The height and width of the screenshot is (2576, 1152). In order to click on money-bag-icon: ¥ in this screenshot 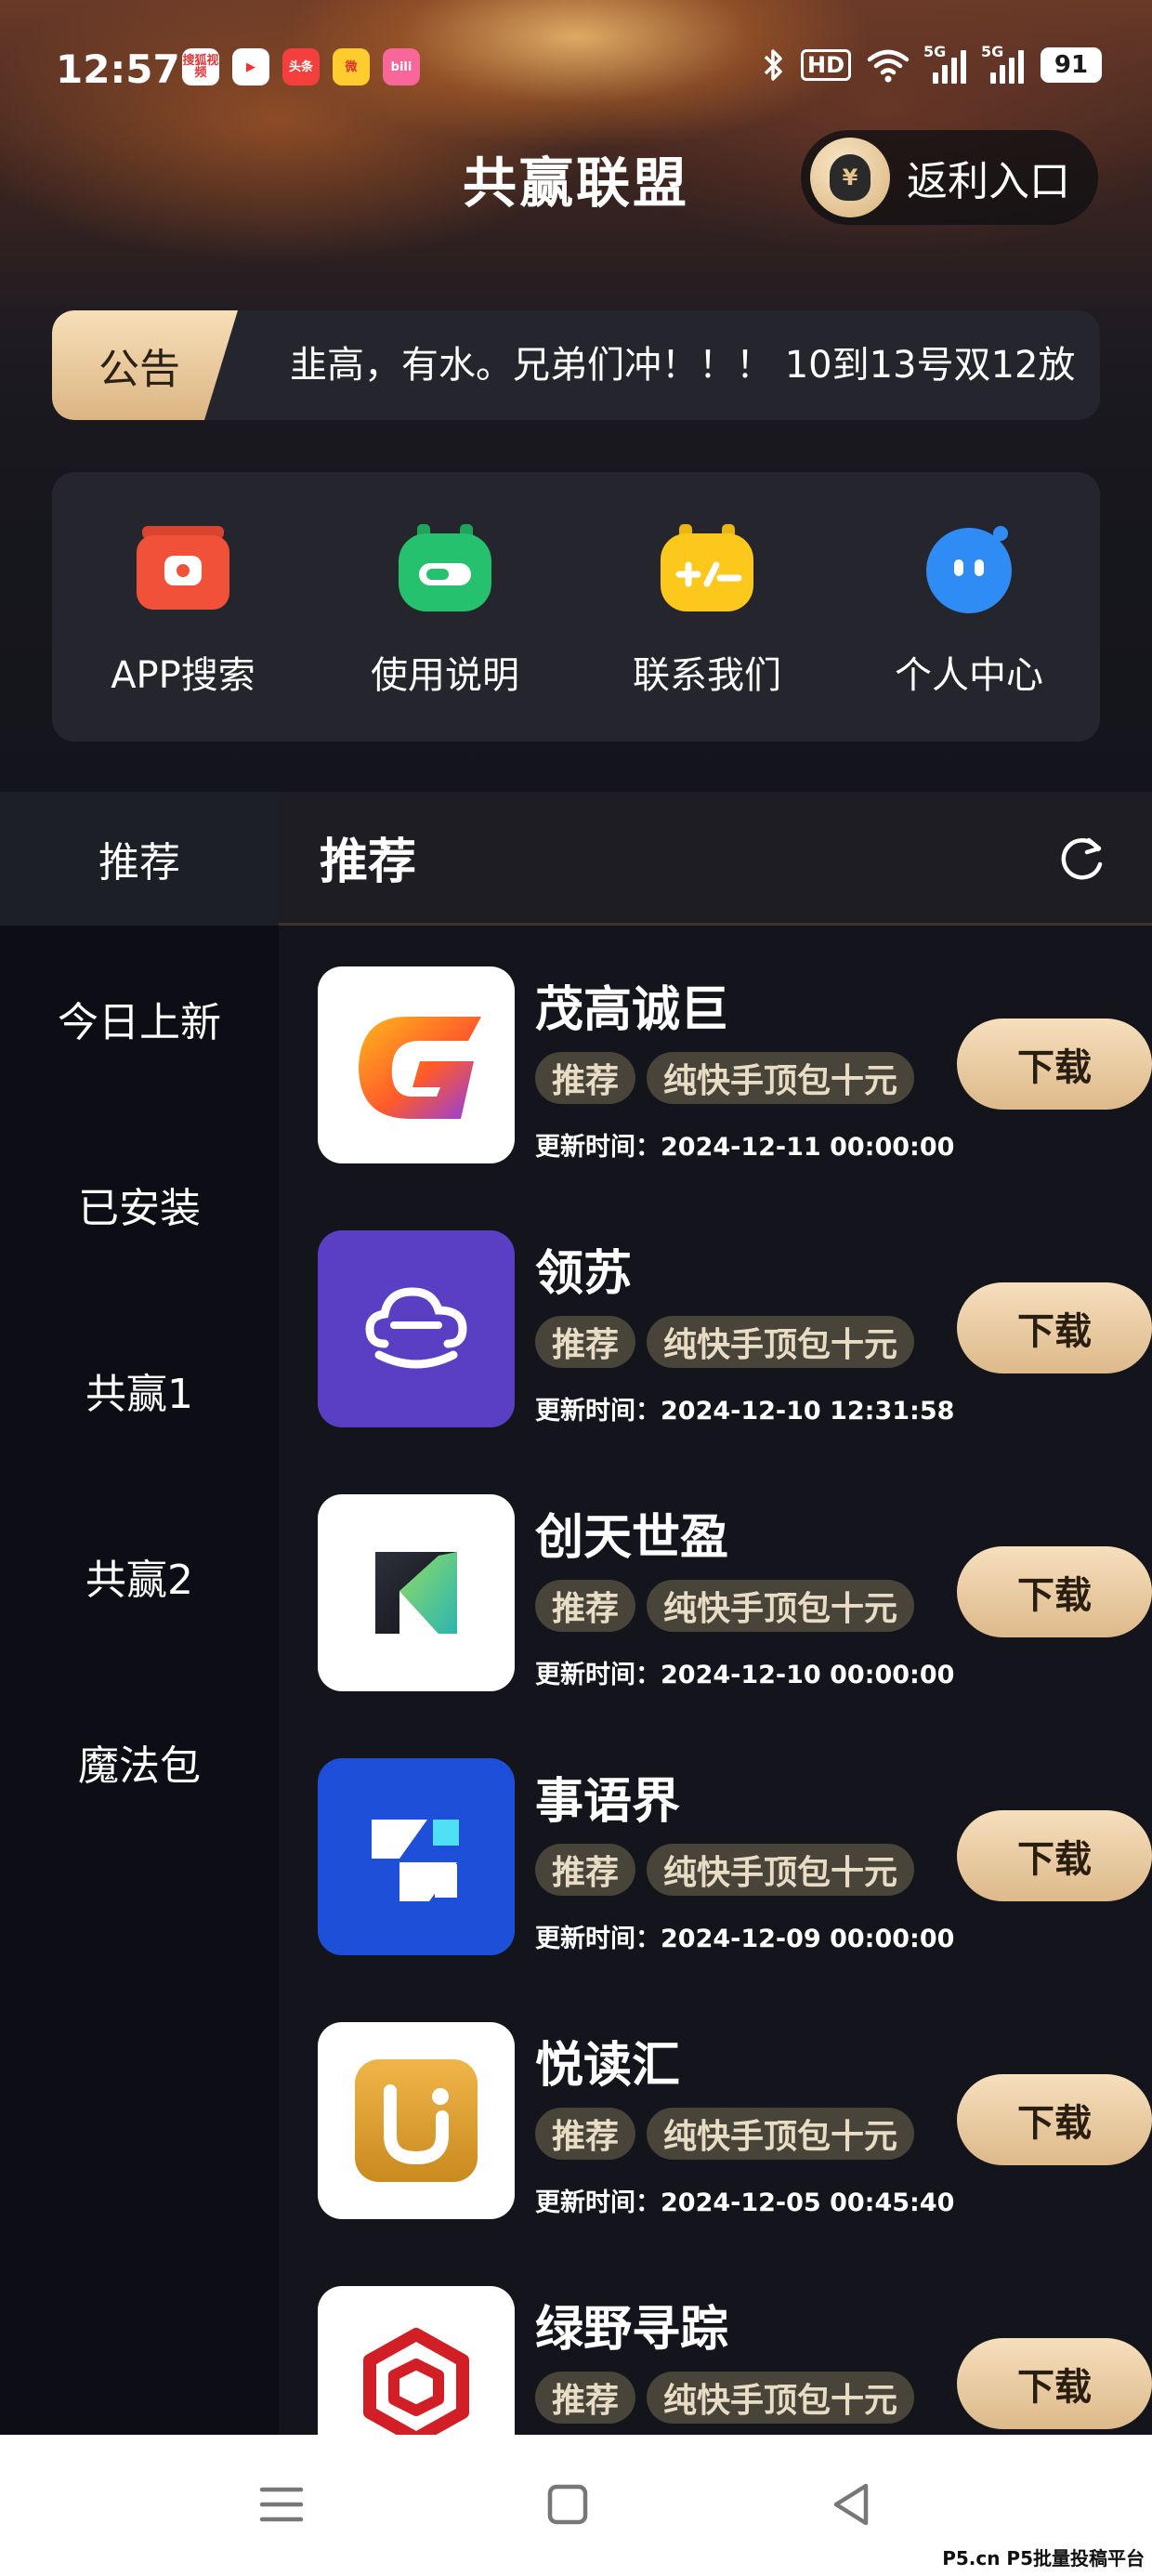, I will do `click(850, 177)`.